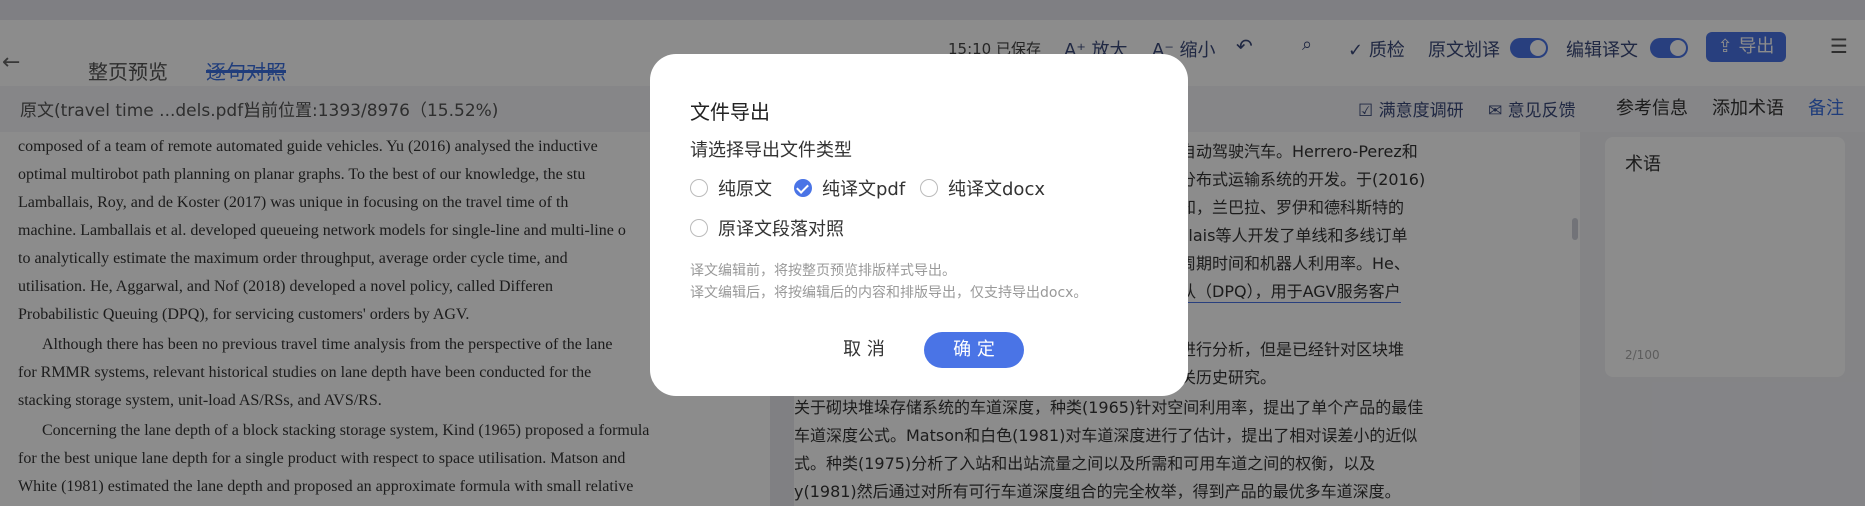 This screenshot has width=1865, height=506. Describe the element at coordinates (889, 293) in the screenshot. I see `export-note-after-edit: 译文编辑后，将按编辑后的内容和排版导出，仅支持导出docx。` at that location.